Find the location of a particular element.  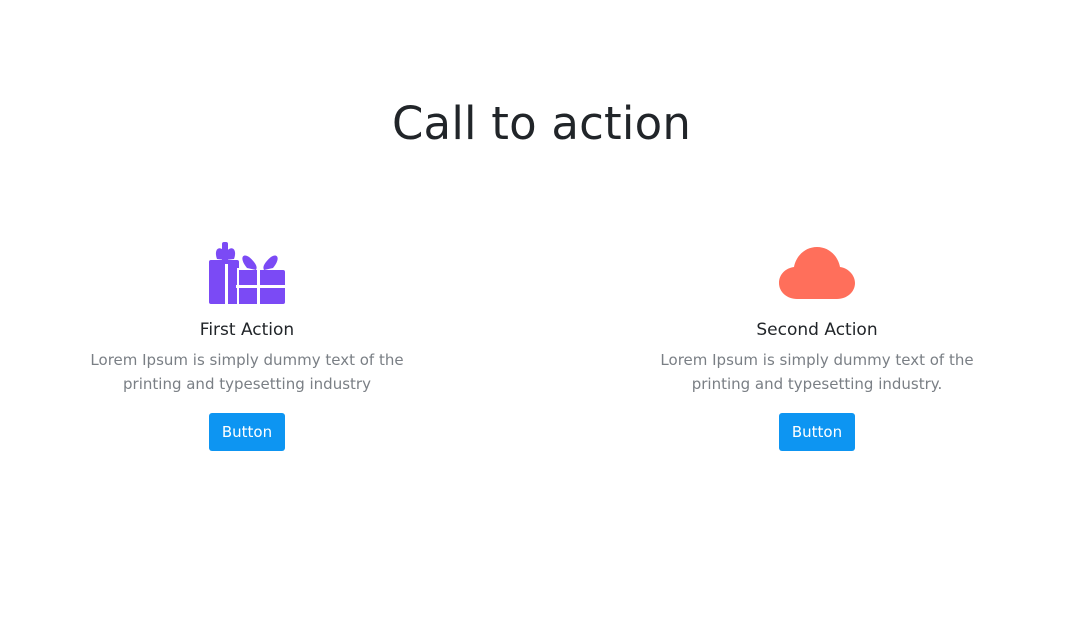

card-title: Second Action is located at coordinates (817, 330).